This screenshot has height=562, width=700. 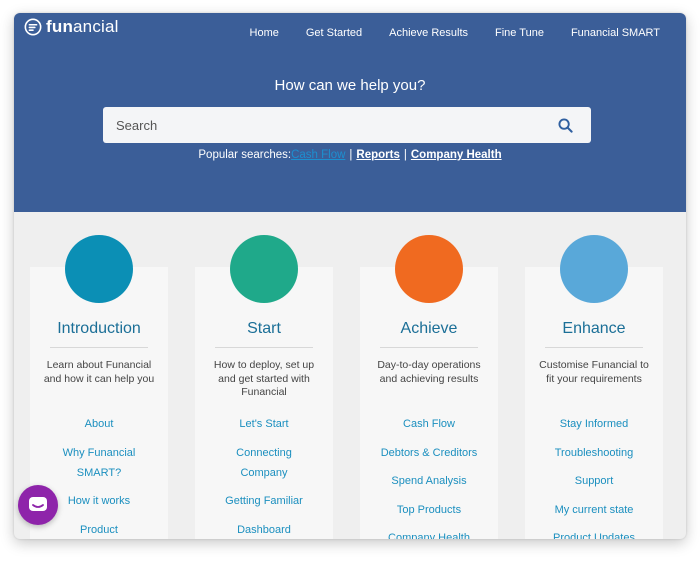 I want to click on card-link: Connecting Company, so click(x=264, y=463).